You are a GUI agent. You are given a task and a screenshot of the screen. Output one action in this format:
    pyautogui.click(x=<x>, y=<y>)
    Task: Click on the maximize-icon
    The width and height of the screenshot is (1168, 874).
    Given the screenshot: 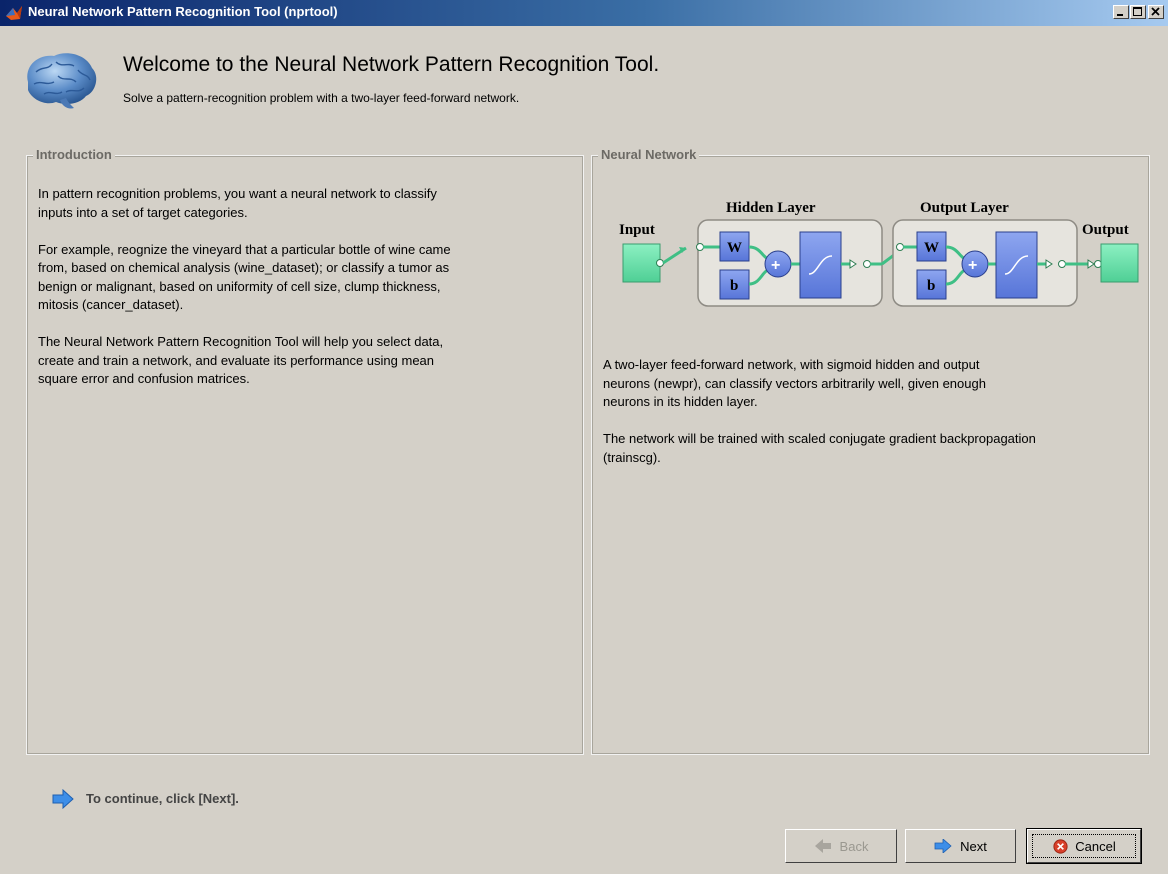 What is the action you would take?
    pyautogui.click(x=1137, y=11)
    